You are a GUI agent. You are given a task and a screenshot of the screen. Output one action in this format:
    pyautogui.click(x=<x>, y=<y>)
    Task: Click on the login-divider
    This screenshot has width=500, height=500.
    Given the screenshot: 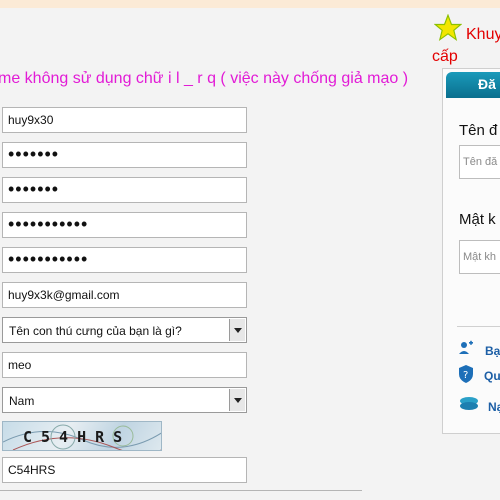 What is the action you would take?
    pyautogui.click(x=478, y=326)
    